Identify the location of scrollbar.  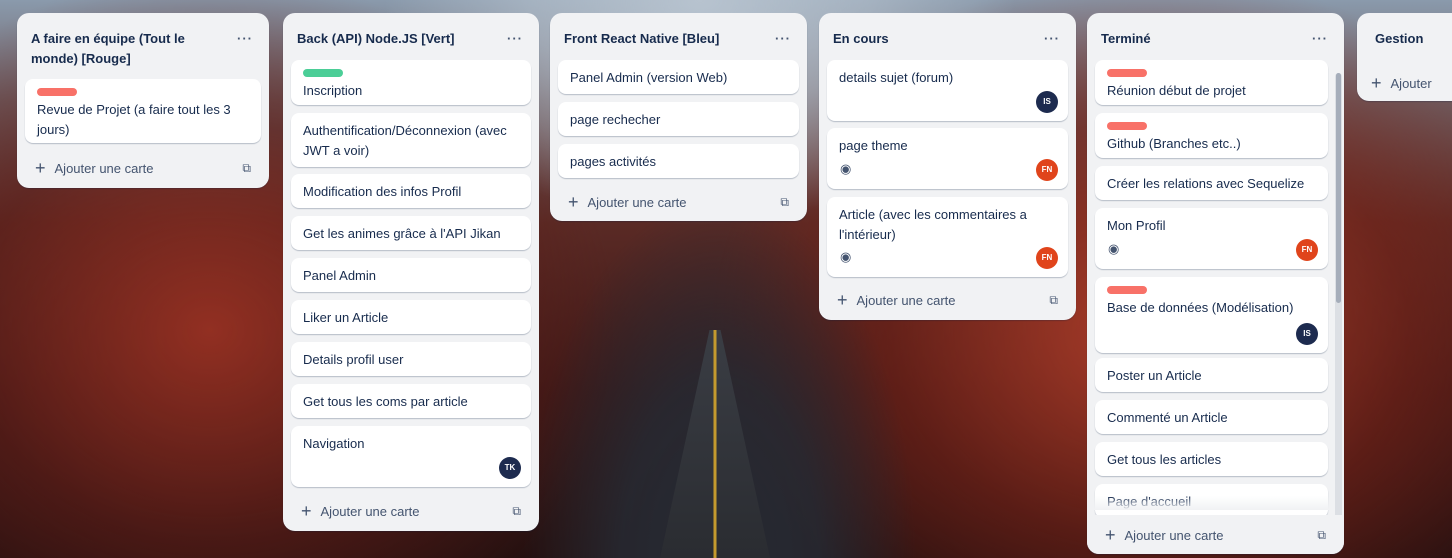
(1338, 297).